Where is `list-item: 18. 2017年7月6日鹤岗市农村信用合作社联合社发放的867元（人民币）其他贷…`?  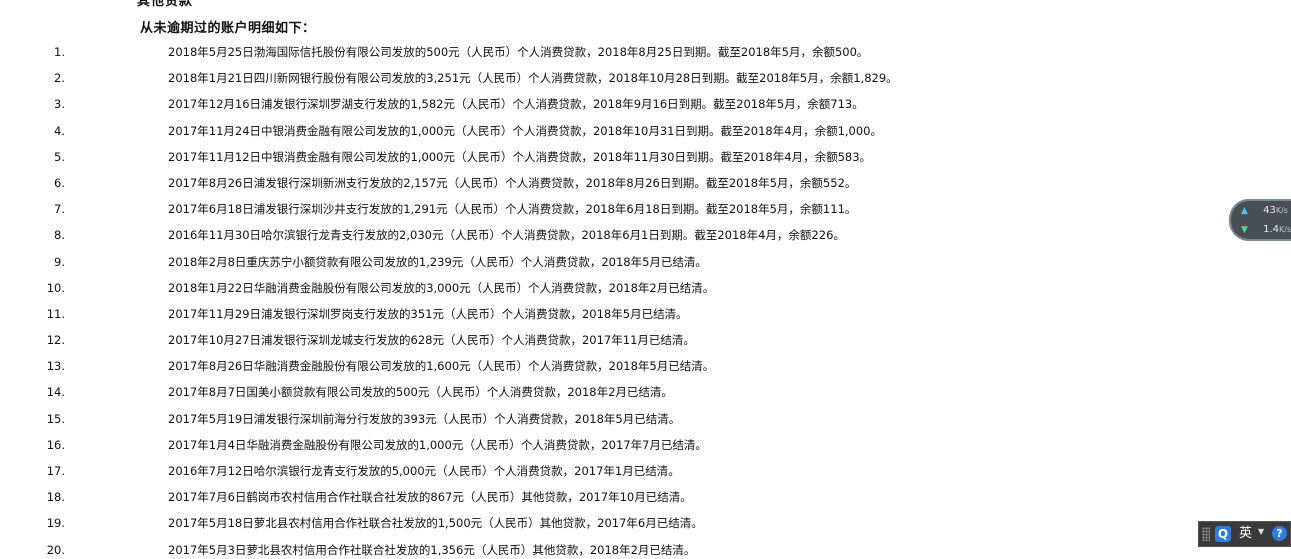 list-item: 18. 2017年7月6日鹤岗市农村信用合作社联合社发放的867元（人民币）其他贷… is located at coordinates (600, 497).